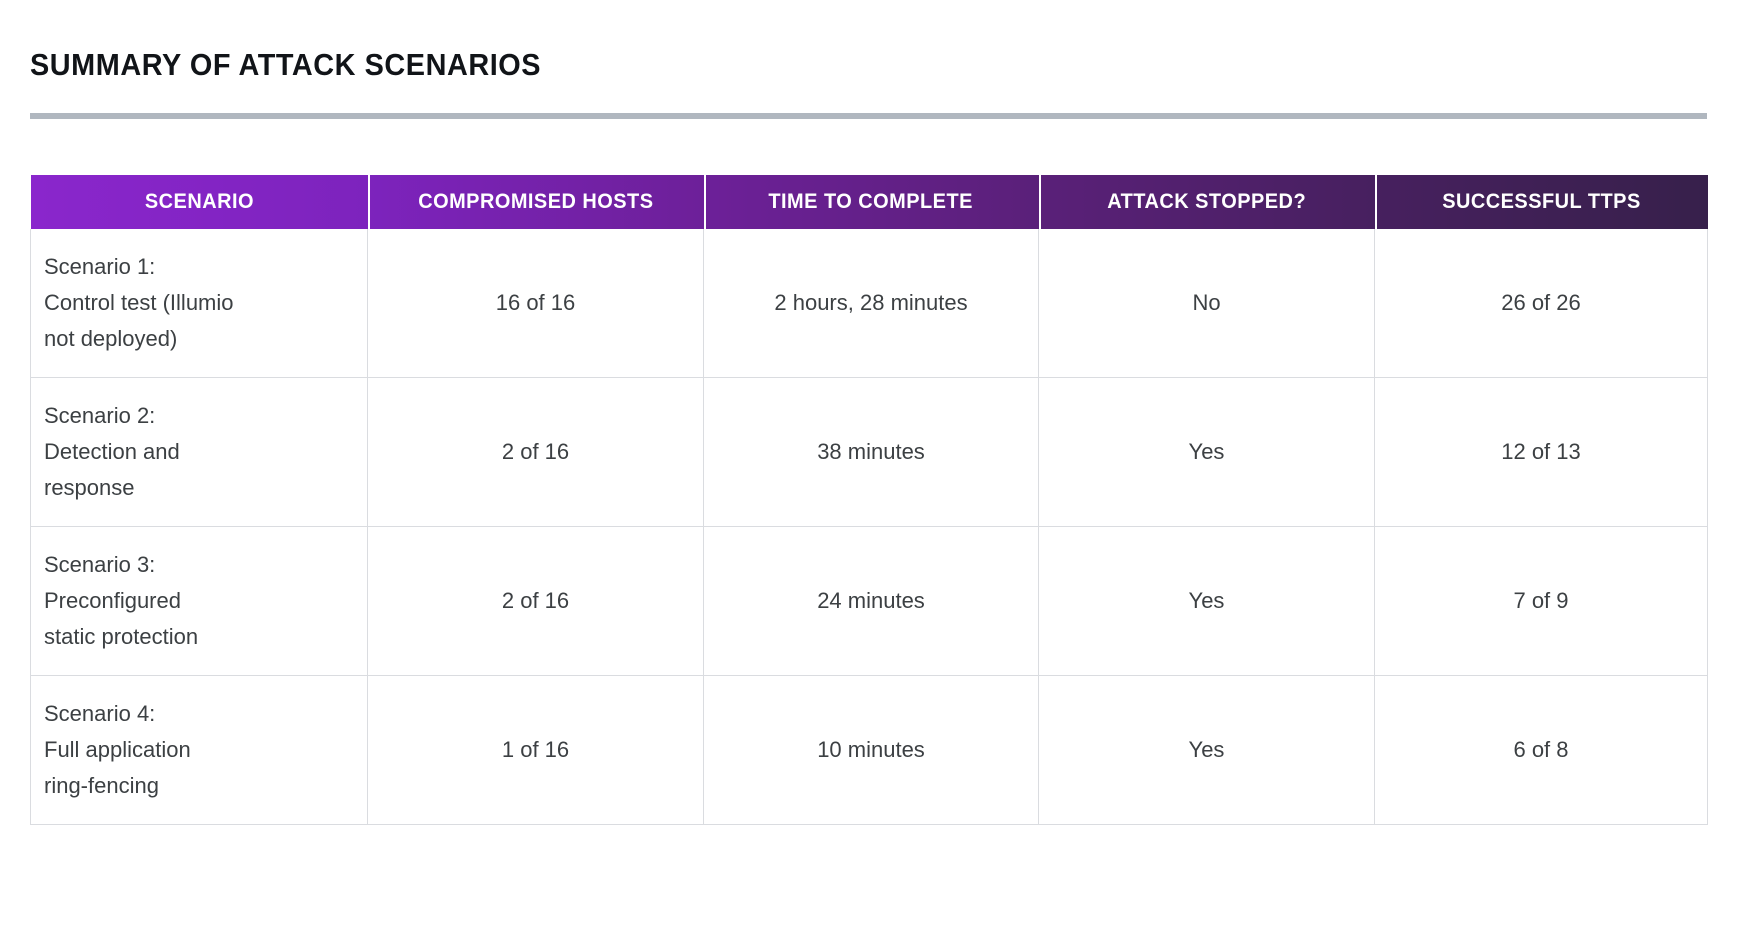 The height and width of the screenshot is (952, 1744). What do you see at coordinates (1541, 452) in the screenshot?
I see `cell-successful-ttps: 12 of 13` at bounding box center [1541, 452].